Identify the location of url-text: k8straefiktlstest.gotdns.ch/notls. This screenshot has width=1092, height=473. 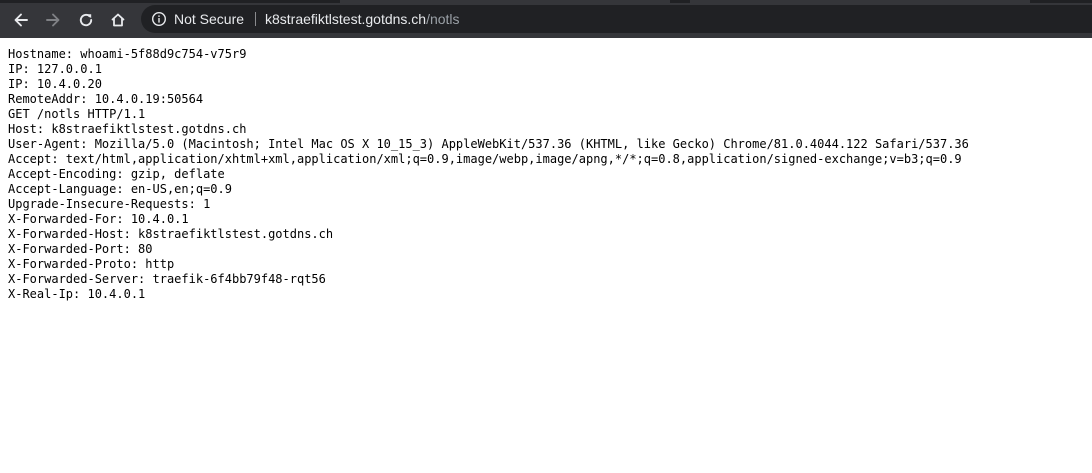
(362, 19).